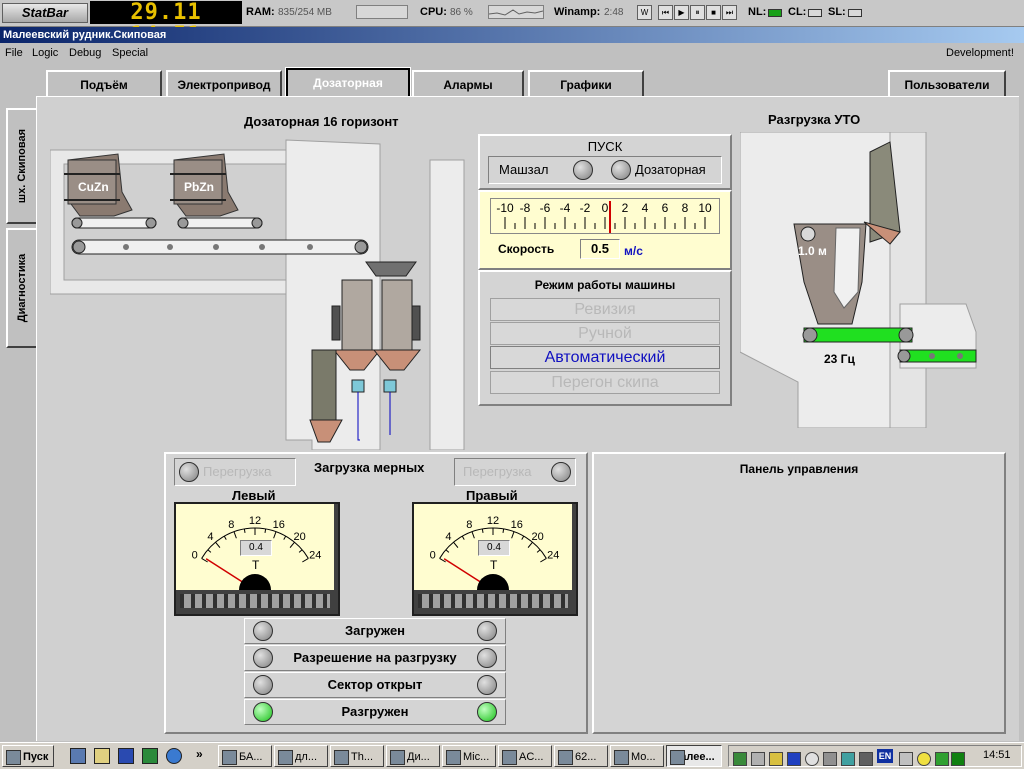  What do you see at coordinates (85, 53) in the screenshot?
I see `menu-debug: Debug` at bounding box center [85, 53].